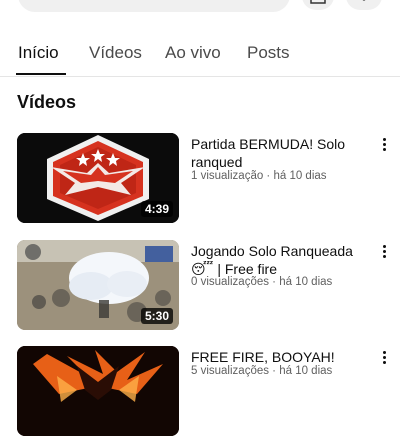 The width and height of the screenshot is (400, 438). I want to click on search-box, so click(154, 6).